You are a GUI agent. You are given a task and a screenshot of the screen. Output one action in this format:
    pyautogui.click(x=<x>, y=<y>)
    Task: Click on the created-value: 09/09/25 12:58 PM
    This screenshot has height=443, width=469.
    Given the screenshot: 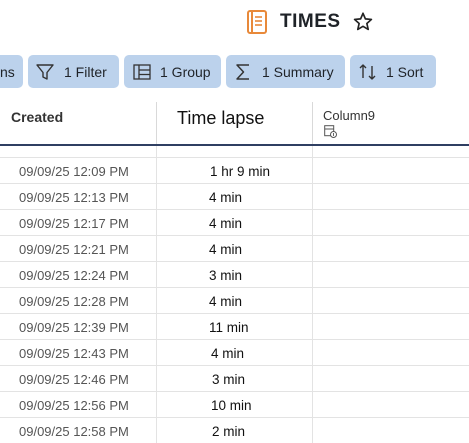 What is the action you would take?
    pyautogui.click(x=74, y=431)
    